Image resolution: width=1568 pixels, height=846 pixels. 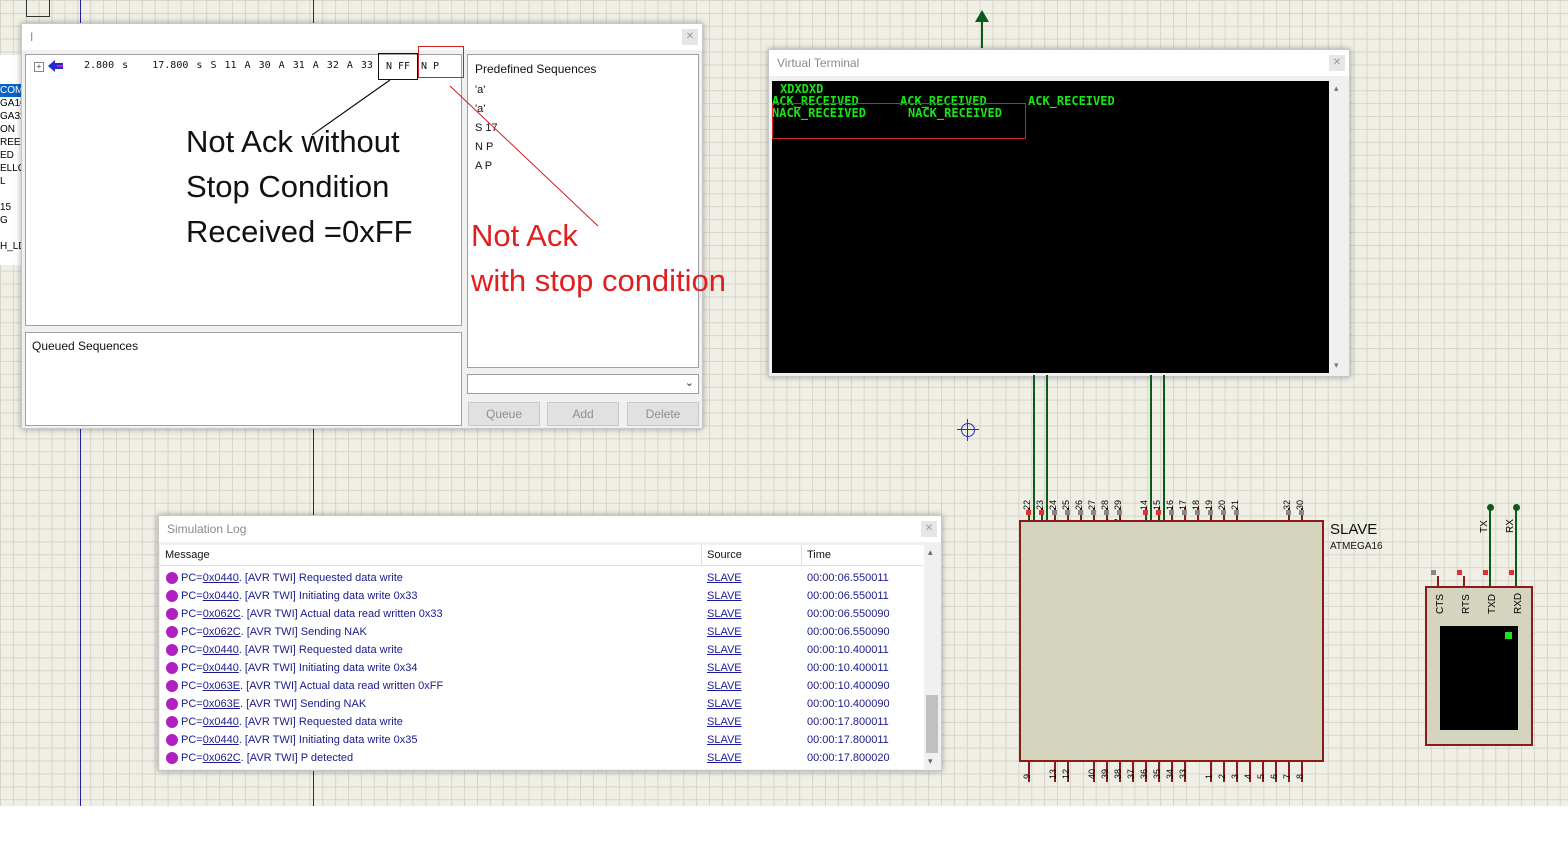 I want to click on chip-pin-number: 33, so click(x=1183, y=773).